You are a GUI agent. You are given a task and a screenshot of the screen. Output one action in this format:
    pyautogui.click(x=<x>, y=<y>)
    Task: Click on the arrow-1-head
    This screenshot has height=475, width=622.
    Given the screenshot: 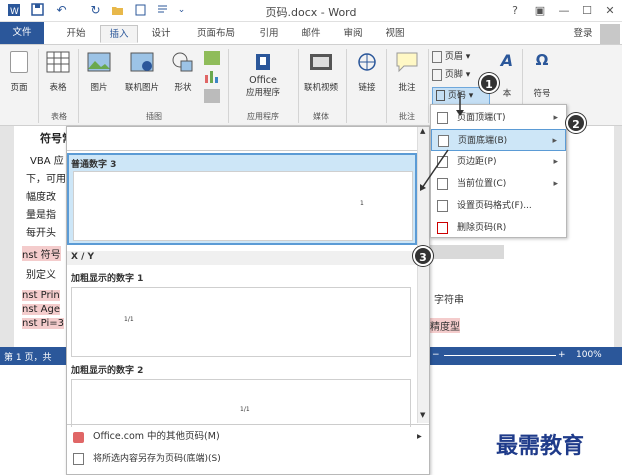 What is the action you would take?
    pyautogui.click(x=460, y=113)
    